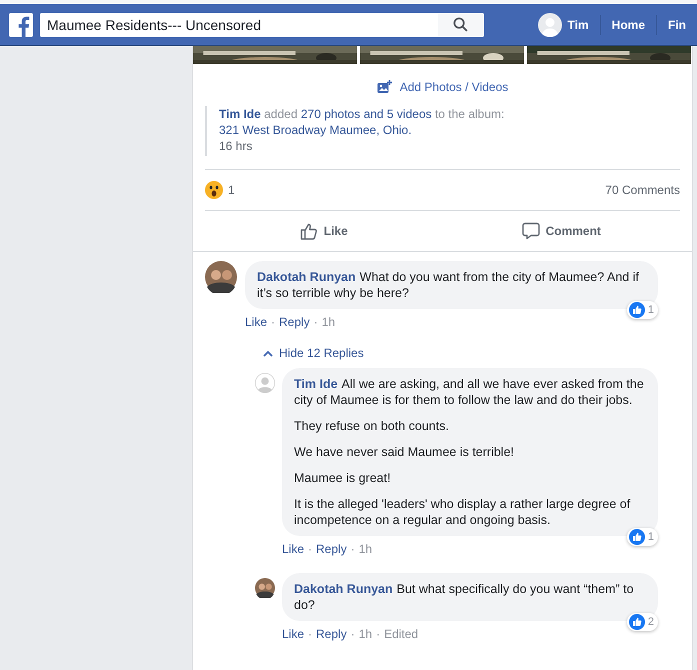  Describe the element at coordinates (262, 24) in the screenshot. I see `search-field: Maumee Residents--- Uncensored` at that location.